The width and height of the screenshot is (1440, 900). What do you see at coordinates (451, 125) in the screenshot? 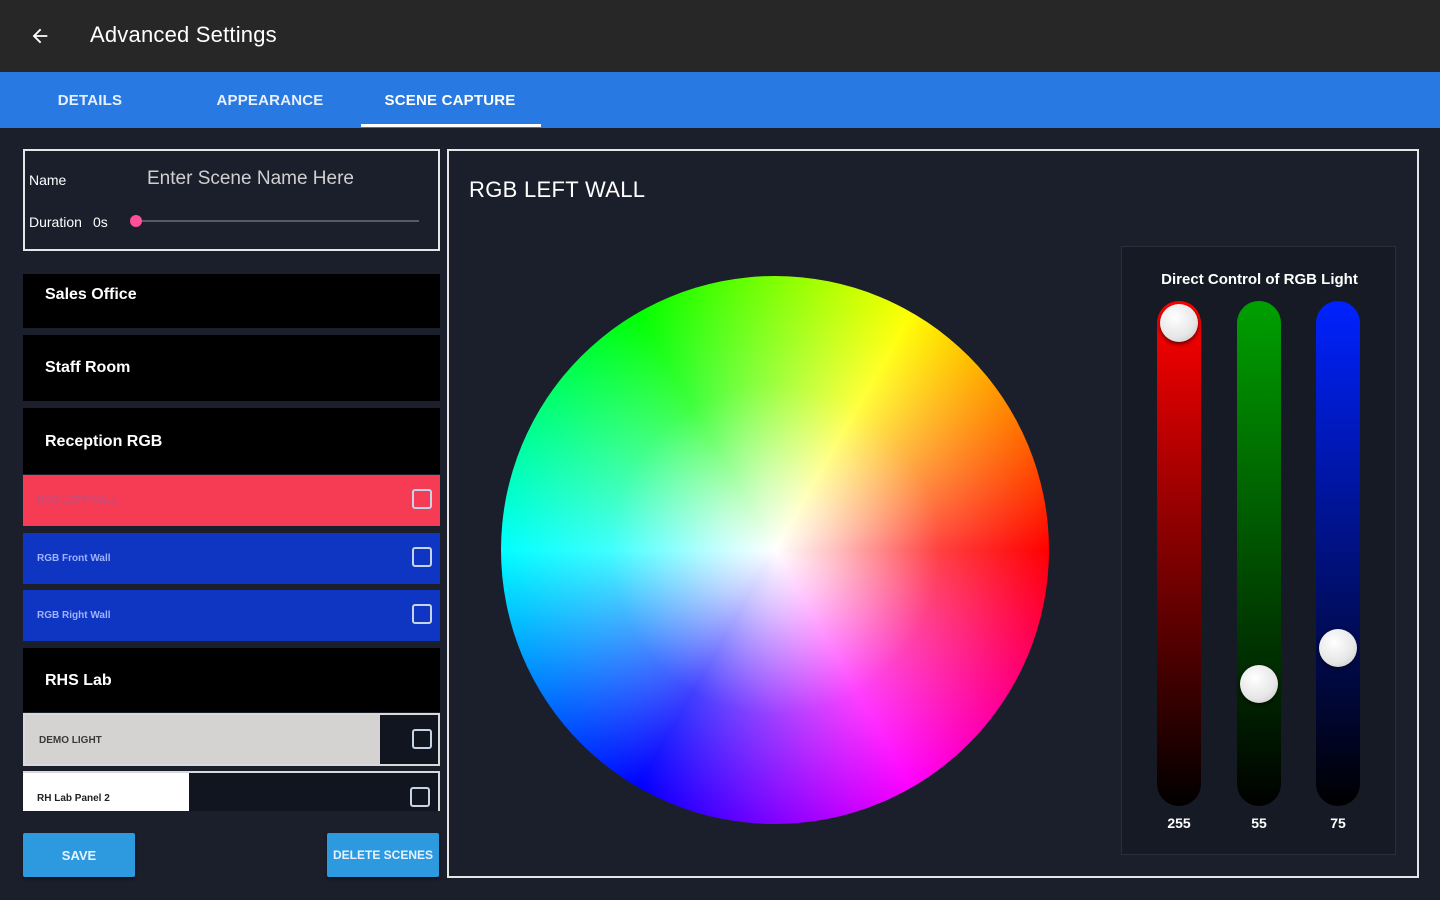
I see `active-tab-indicator` at bounding box center [451, 125].